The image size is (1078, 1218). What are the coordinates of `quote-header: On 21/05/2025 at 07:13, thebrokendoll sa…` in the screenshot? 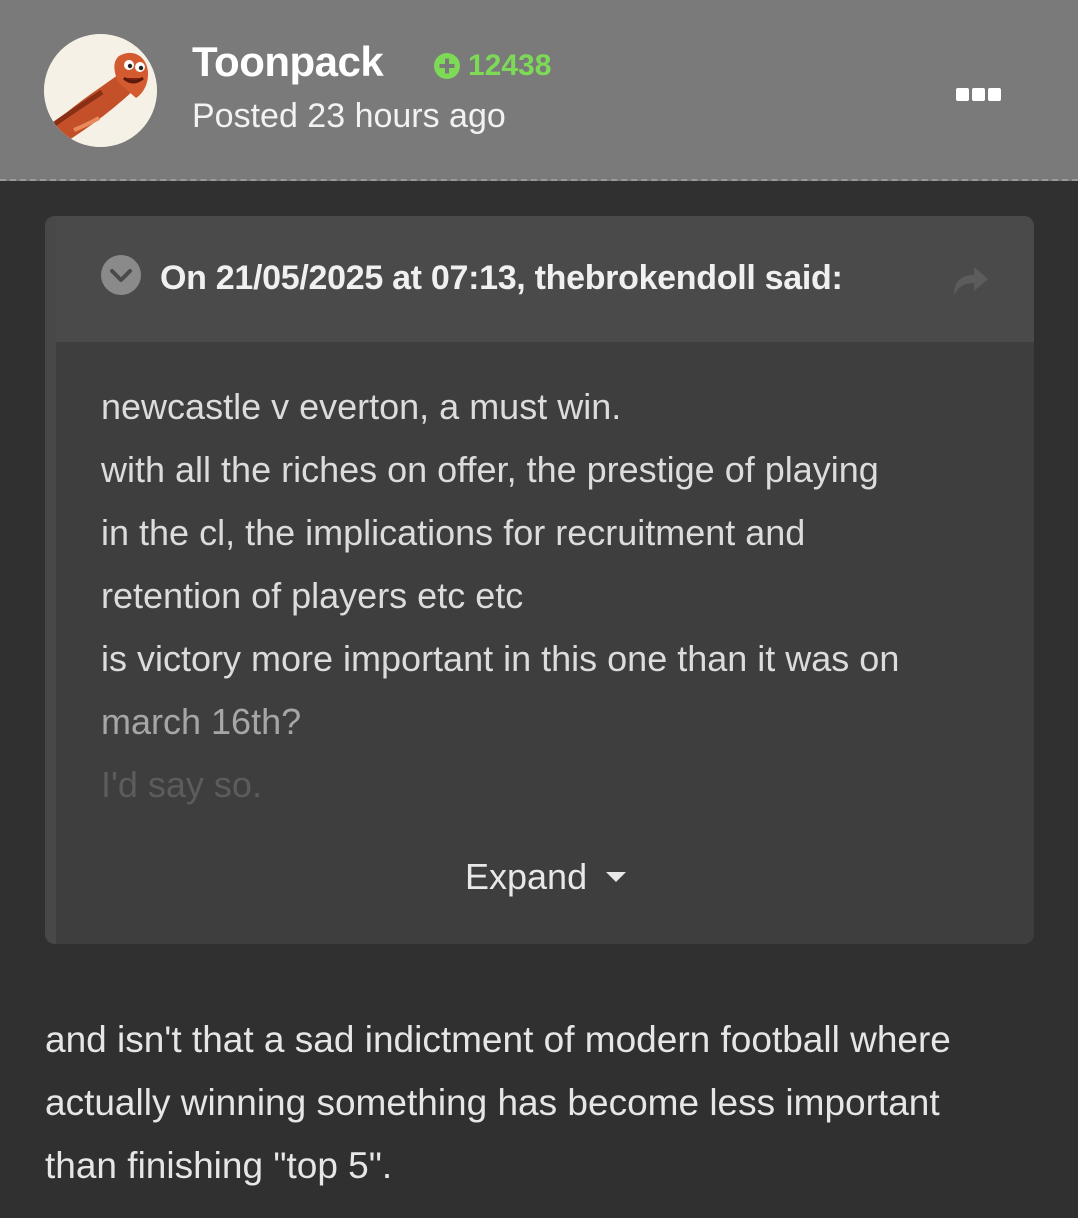 It's located at (539, 279).